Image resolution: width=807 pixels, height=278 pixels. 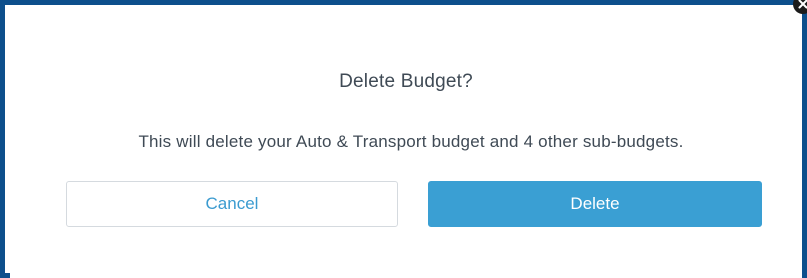 What do you see at coordinates (802, 4) in the screenshot?
I see `close-icon` at bounding box center [802, 4].